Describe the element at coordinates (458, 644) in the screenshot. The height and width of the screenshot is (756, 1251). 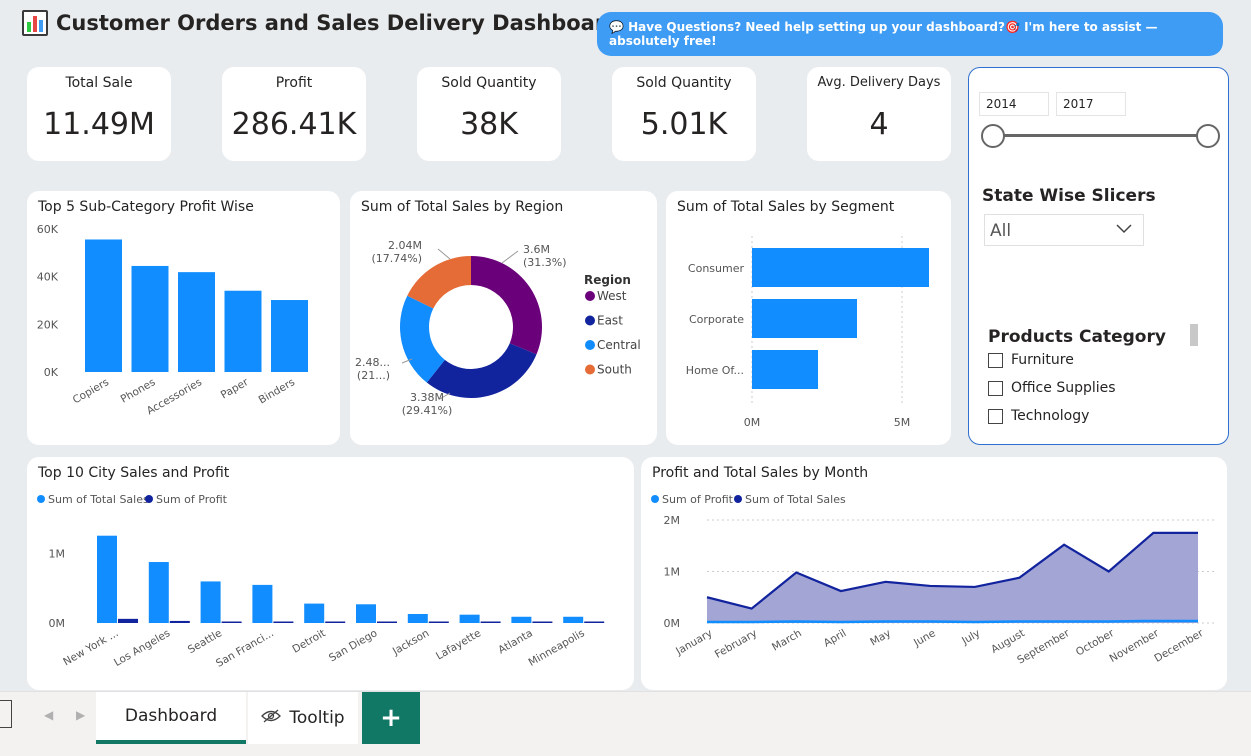
I see `x-tick-label: Lafayette` at that location.